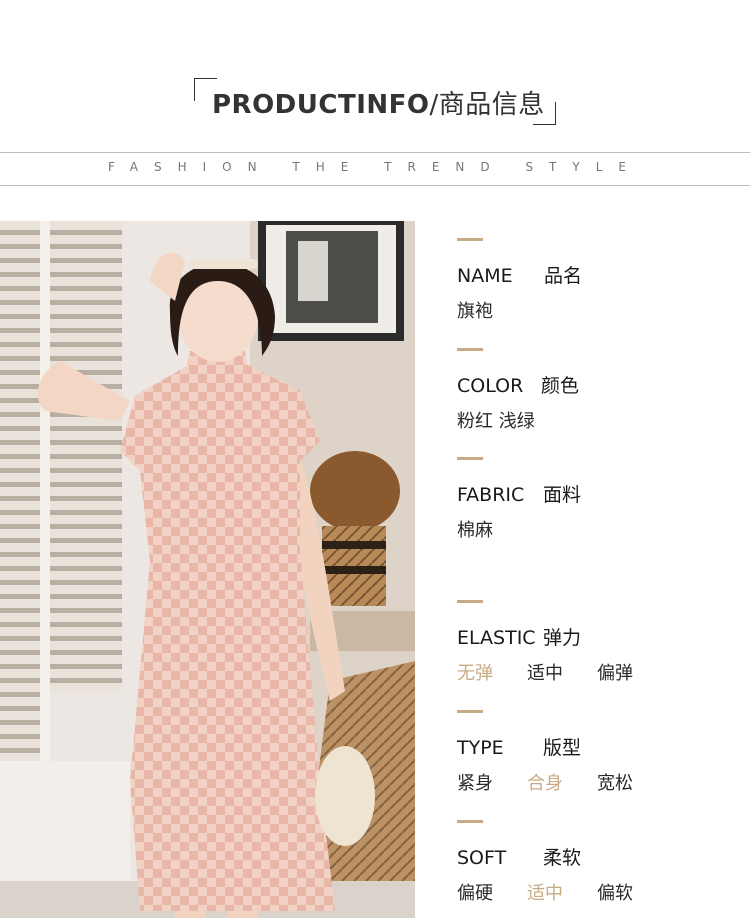 The image size is (750, 918). Describe the element at coordinates (475, 783) in the screenshot. I see `option-item: 紧身` at that location.